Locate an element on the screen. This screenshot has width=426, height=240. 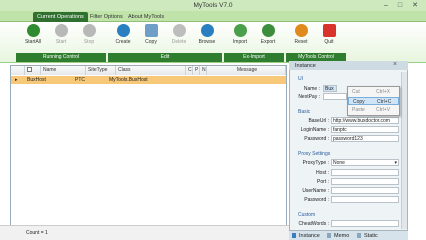
panel-tabs: Instance Memo Static is located at coordinates (348, 235).